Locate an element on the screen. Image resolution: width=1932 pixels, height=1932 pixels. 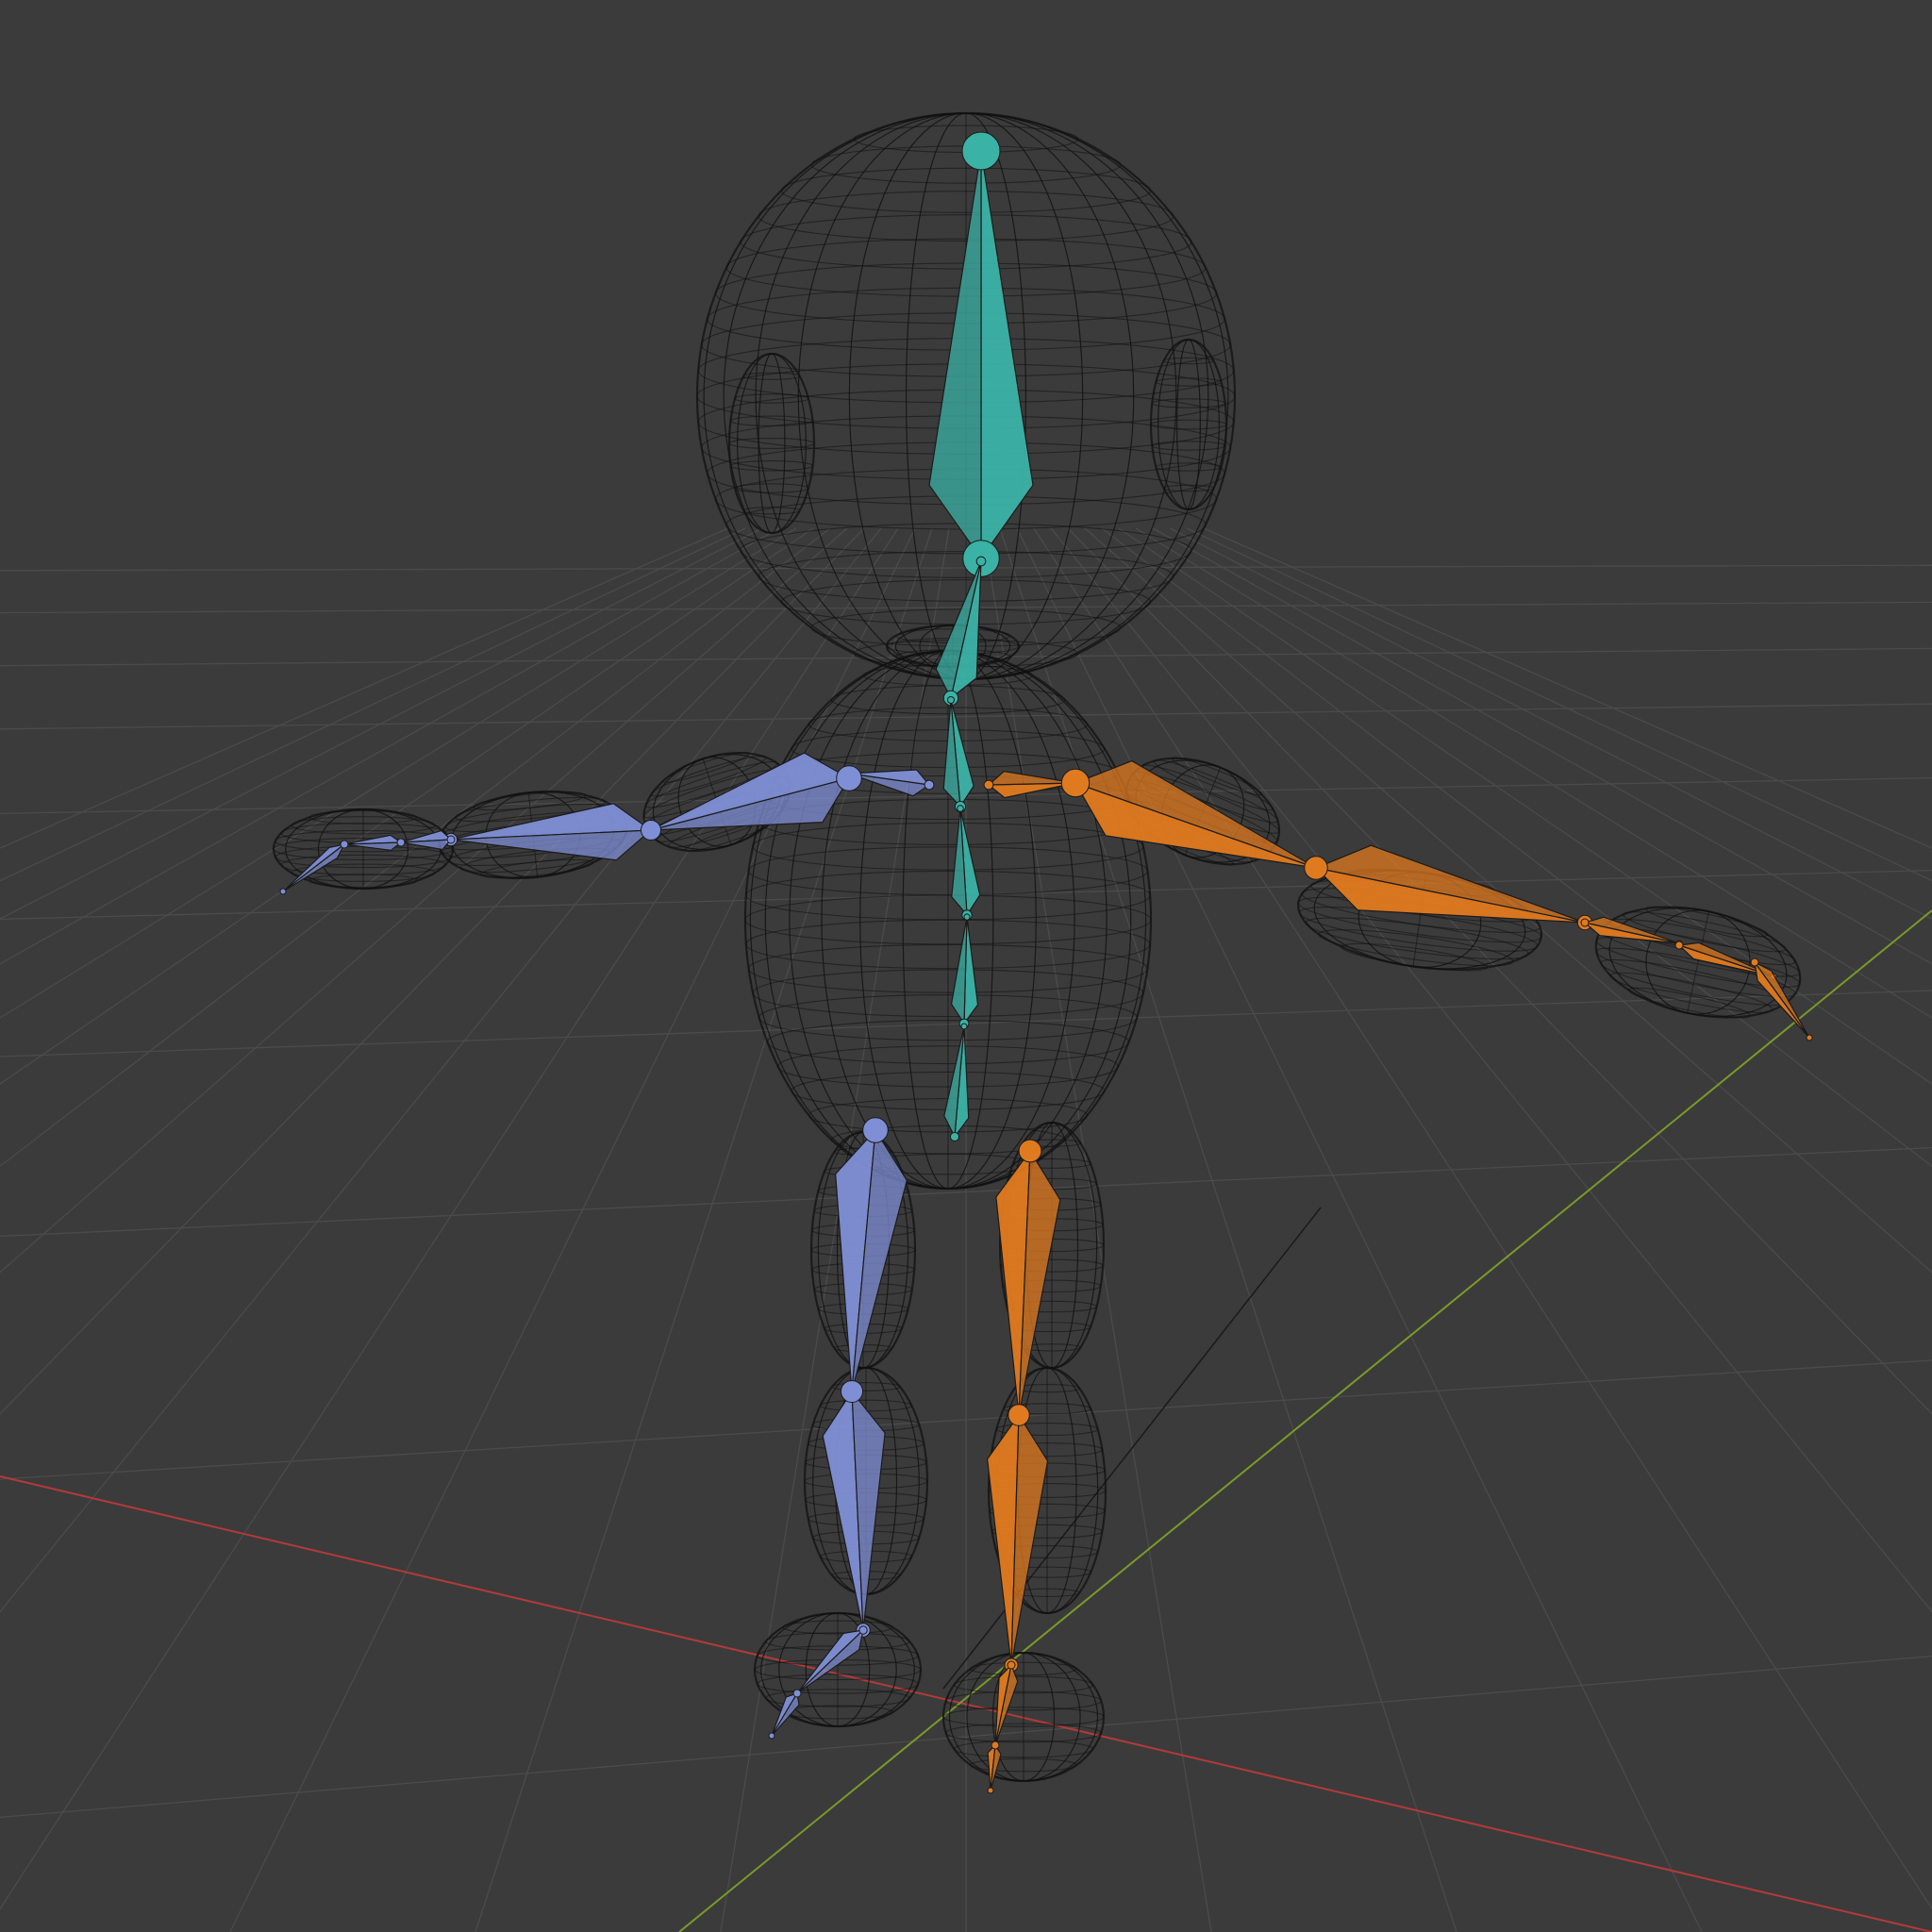
bone-hand-left-head-joint is located at coordinates (451, 839).